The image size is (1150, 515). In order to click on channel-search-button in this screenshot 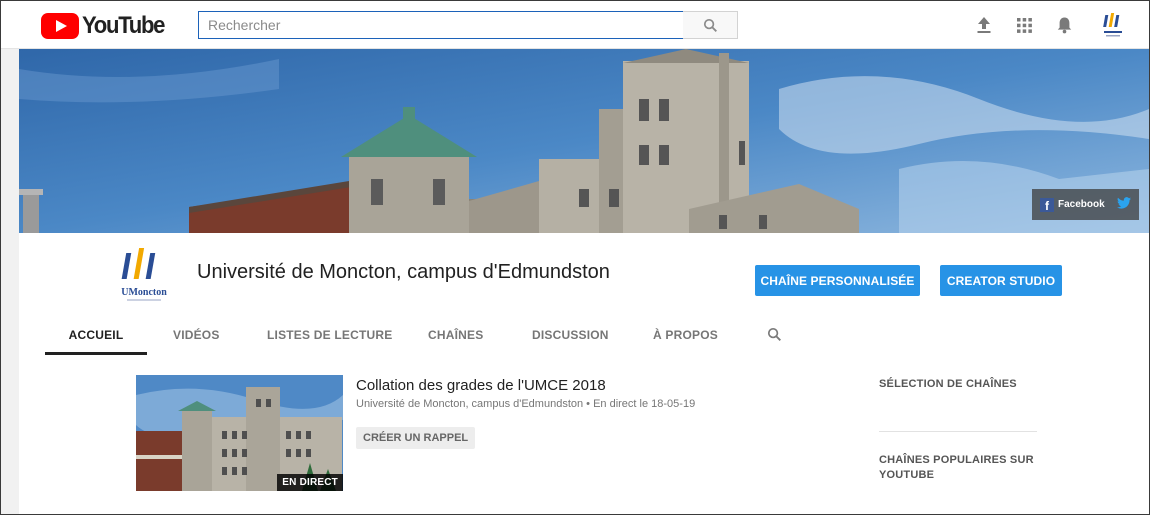, I will do `click(774, 335)`.